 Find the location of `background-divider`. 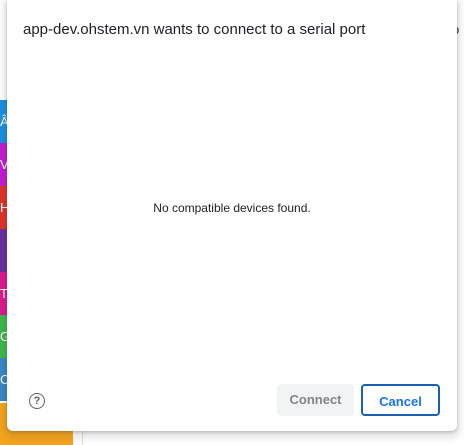

background-divider is located at coordinates (82, 437).